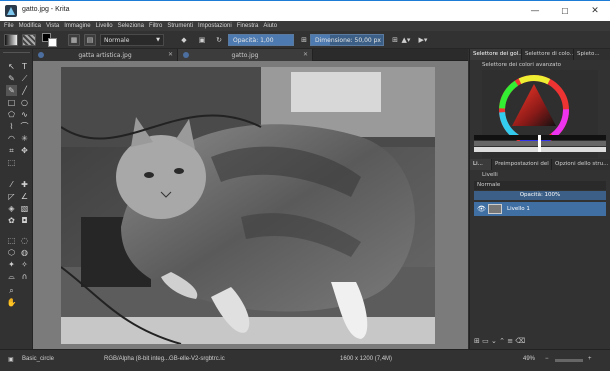 The image size is (610, 371). I want to click on brush-presets-icon: ▦, so click(74, 40).